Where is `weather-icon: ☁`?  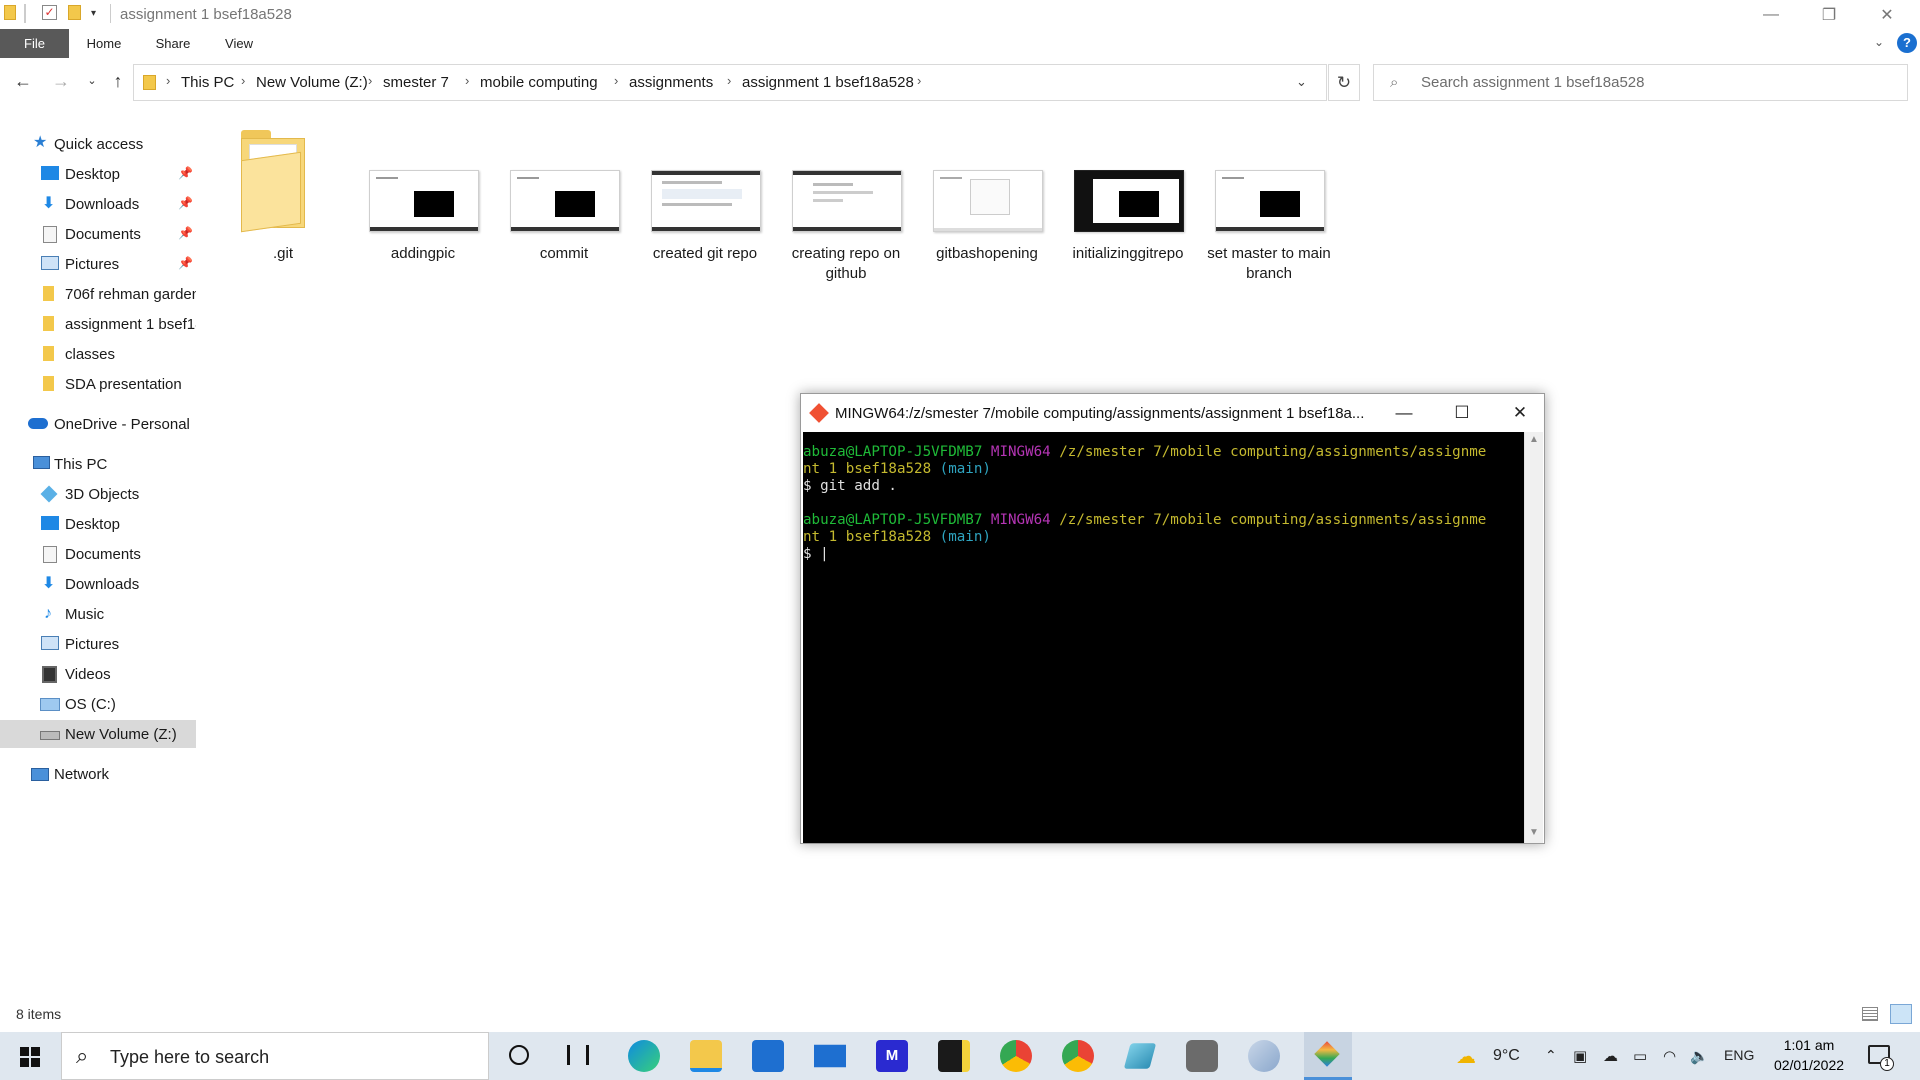
weather-icon: ☁ is located at coordinates (1466, 1056).